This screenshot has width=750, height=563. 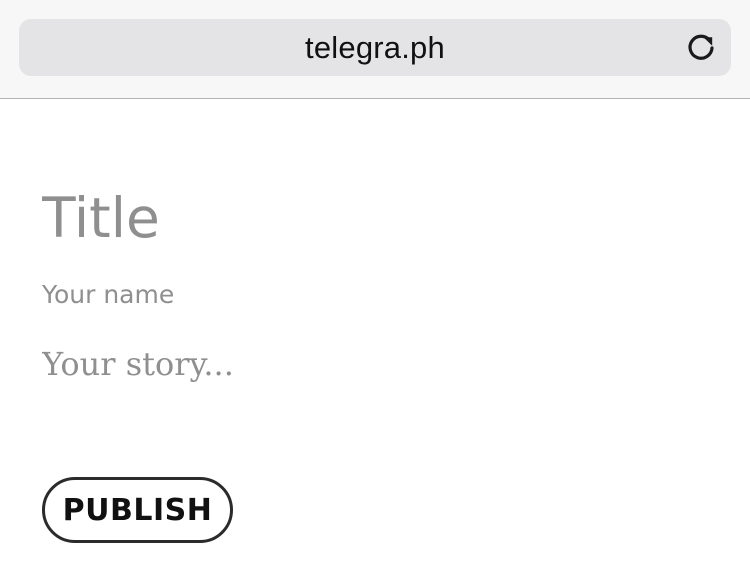 I want to click on reload-icon-graphic, so click(x=701, y=47).